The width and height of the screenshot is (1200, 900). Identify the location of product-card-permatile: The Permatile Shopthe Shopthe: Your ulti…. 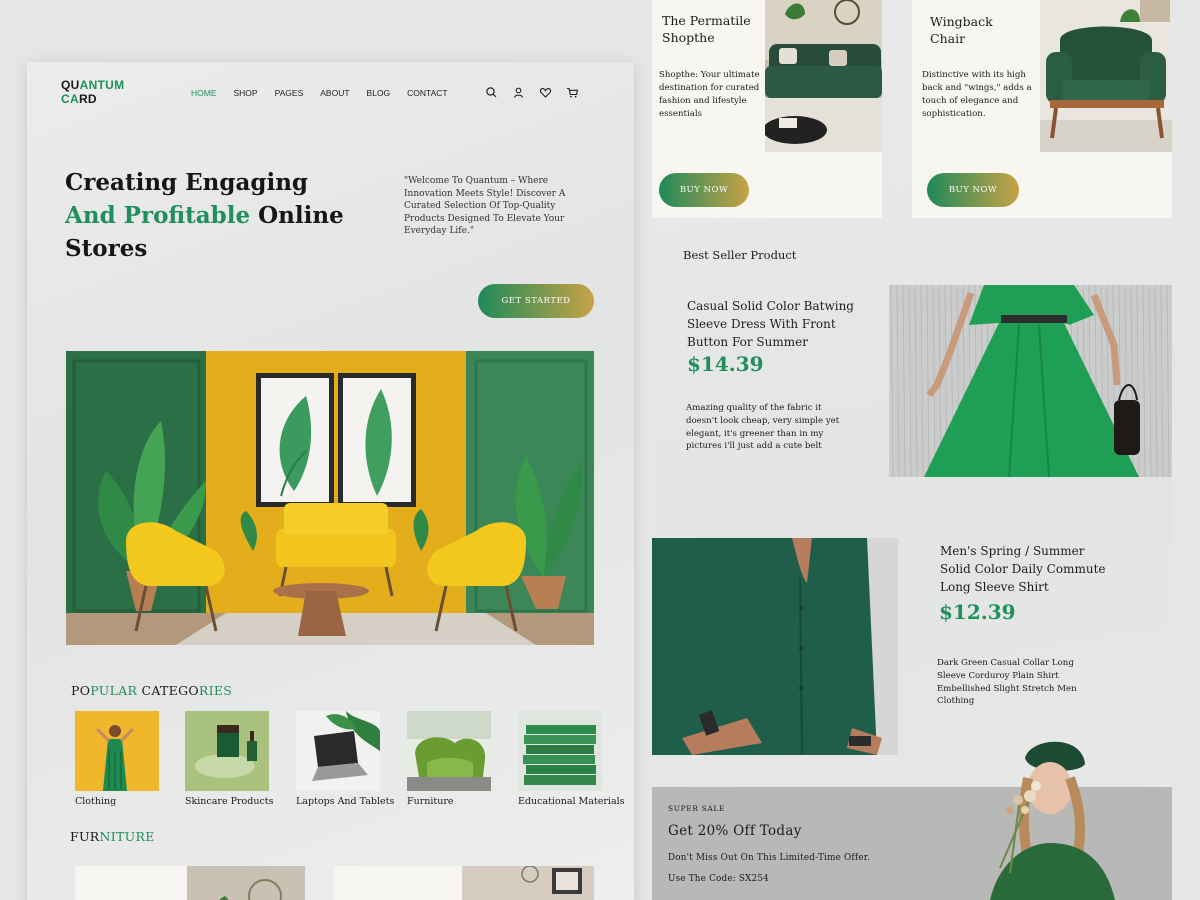
(767, 109).